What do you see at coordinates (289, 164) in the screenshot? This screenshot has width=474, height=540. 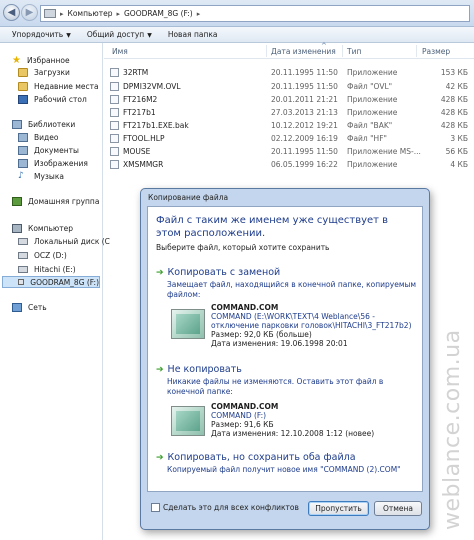 I see `file-row: XMSMMGR 06.05.1999 16:22 Приложение 4 КБ` at bounding box center [289, 164].